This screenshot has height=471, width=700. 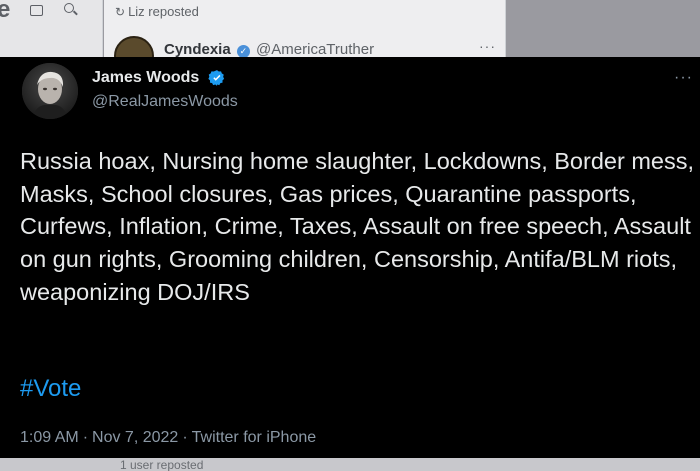 I want to click on tweet-date: Nov 7, 2022, so click(x=135, y=437).